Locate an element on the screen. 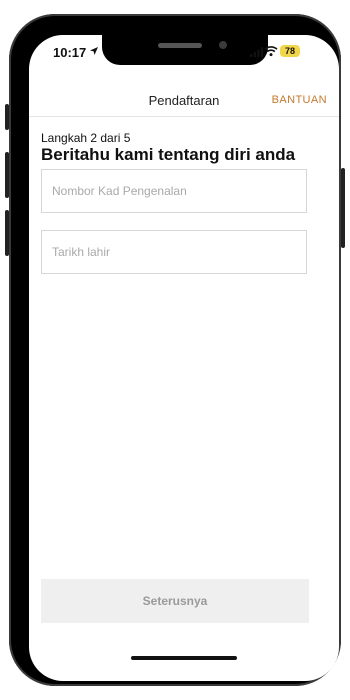  speaker is located at coordinates (180, 45).